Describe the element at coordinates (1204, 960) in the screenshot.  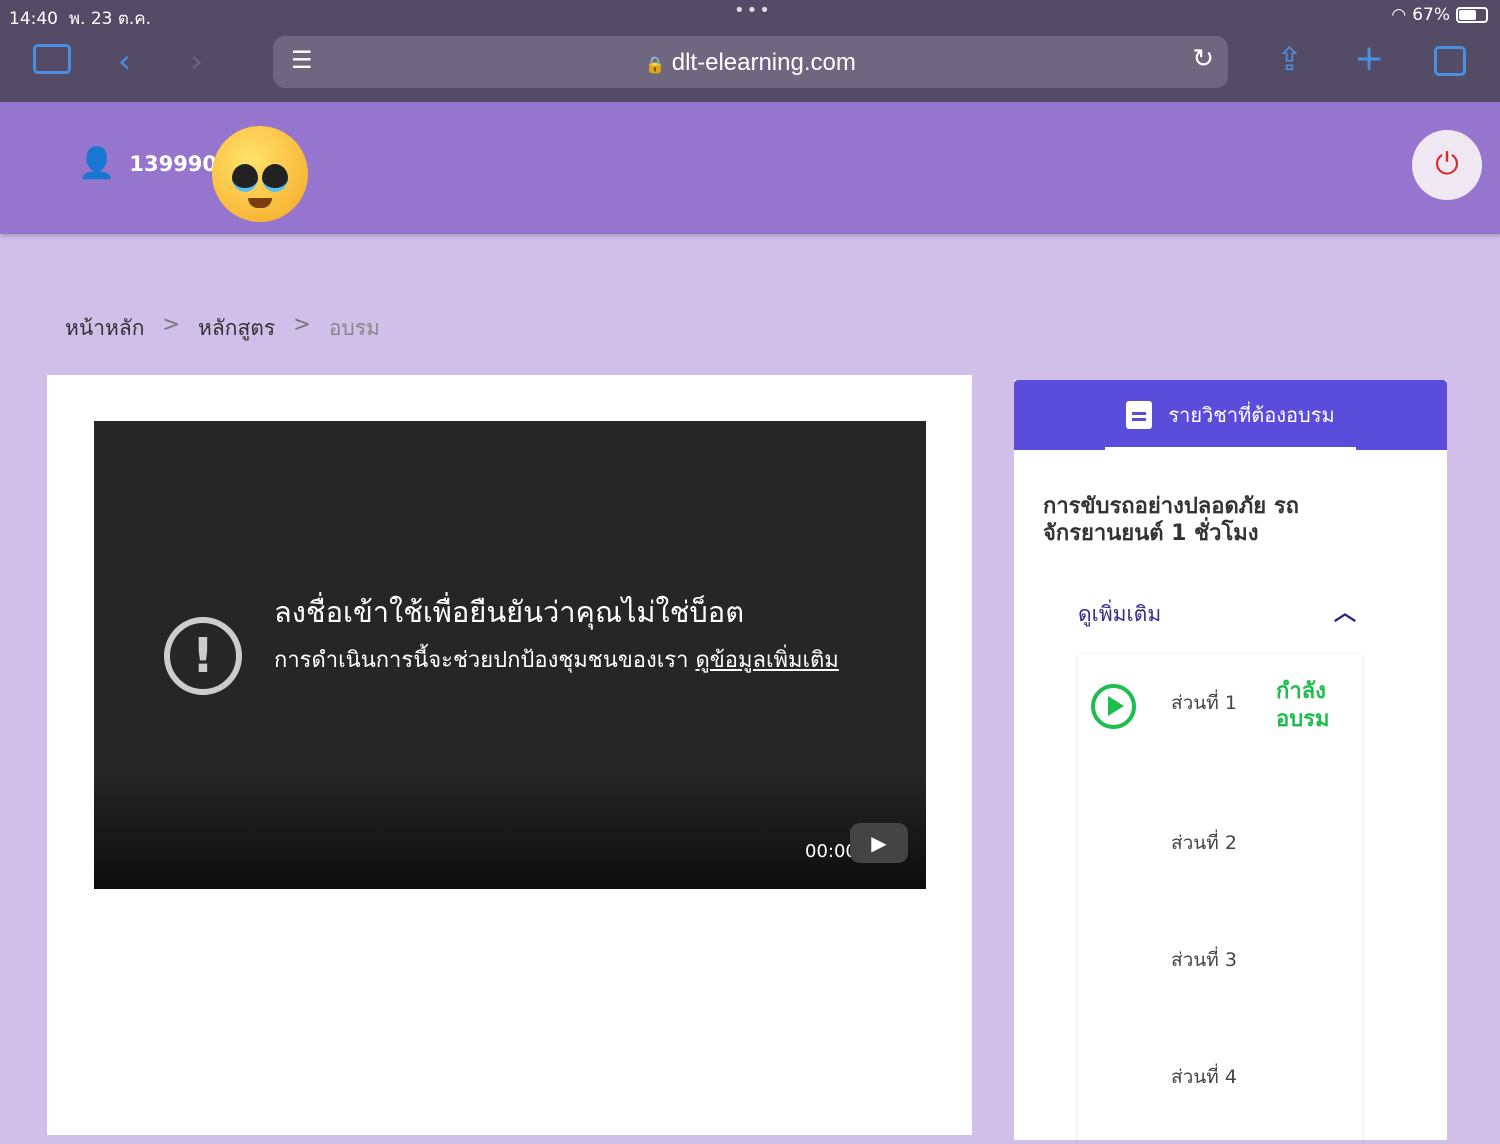
I see `list-item: ส่วนที่ 3` at that location.